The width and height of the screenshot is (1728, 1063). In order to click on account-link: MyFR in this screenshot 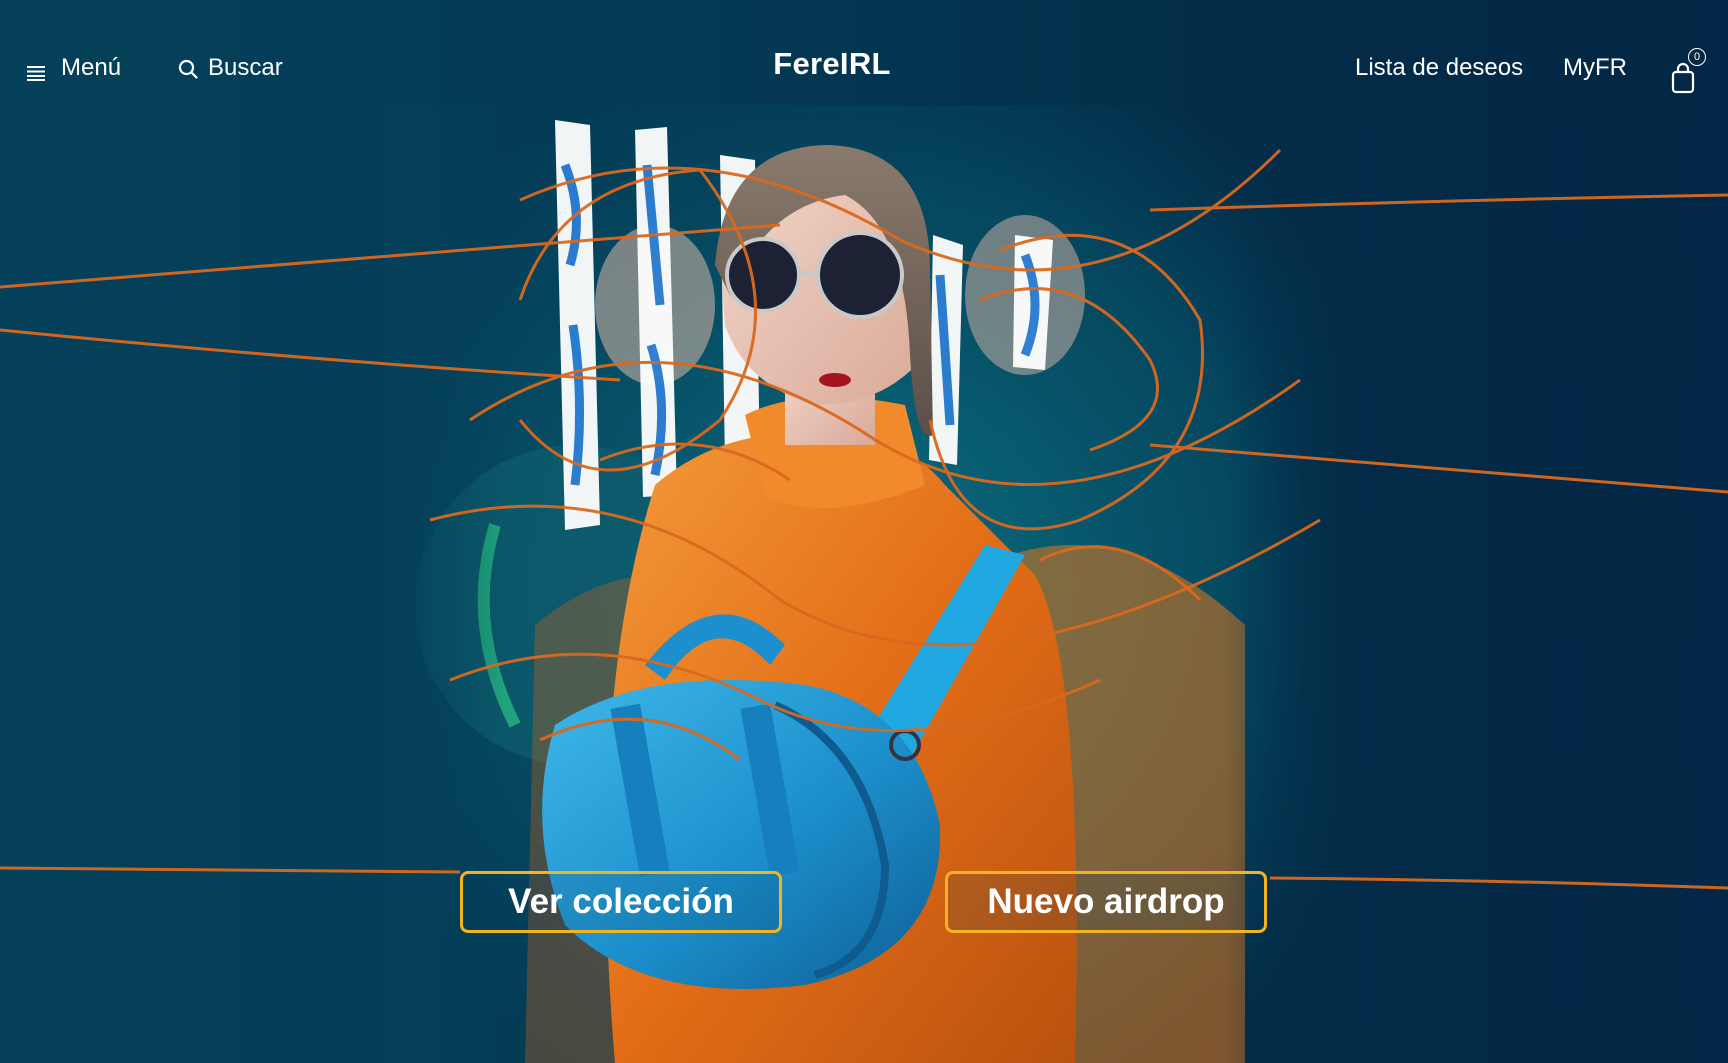, I will do `click(1595, 68)`.